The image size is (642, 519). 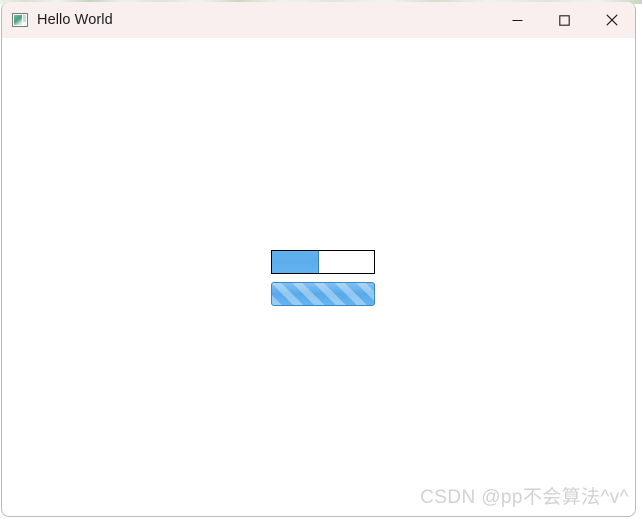 I want to click on progress-fill, so click(x=295, y=262).